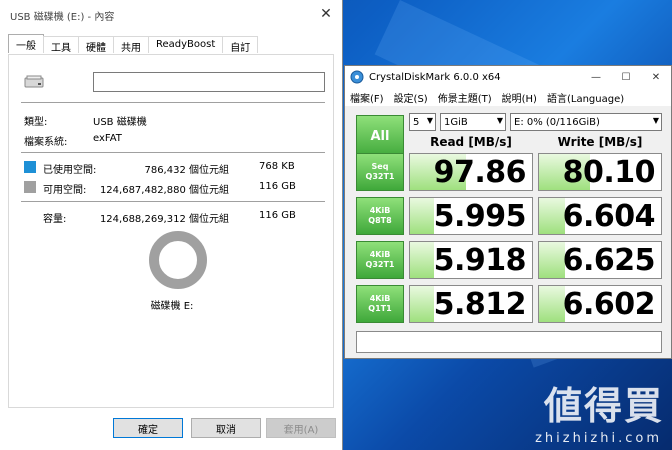 This screenshot has height=450, width=672. What do you see at coordinates (380, 308) in the screenshot?
I see `row-label-line2: Q1T1` at bounding box center [380, 308].